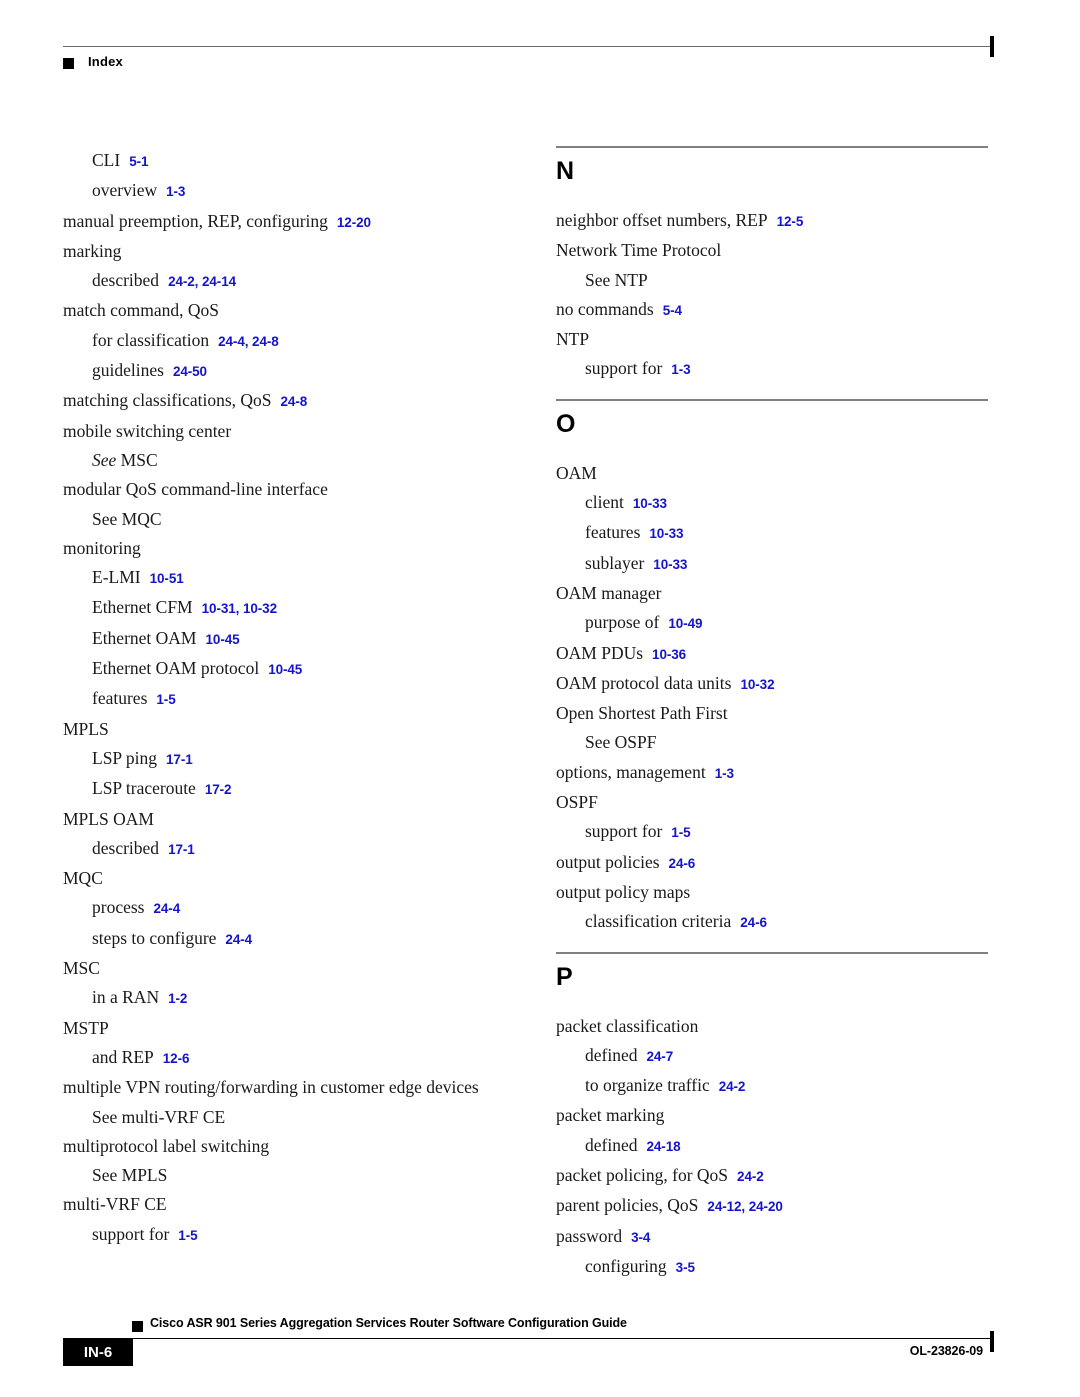 The width and height of the screenshot is (1080, 1397). Describe the element at coordinates (757, 684) in the screenshot. I see `index-entry-locator: 10-32` at that location.